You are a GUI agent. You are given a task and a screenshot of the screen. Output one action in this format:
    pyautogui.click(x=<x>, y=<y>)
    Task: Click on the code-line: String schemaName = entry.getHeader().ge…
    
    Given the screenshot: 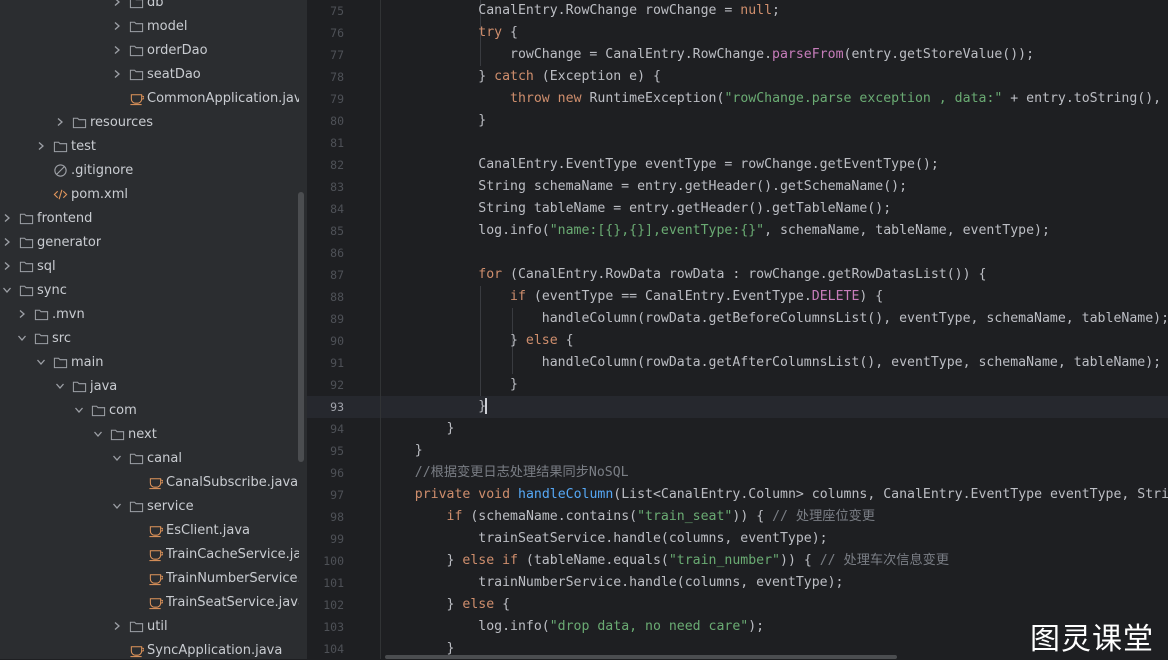 What is the action you would take?
    pyautogui.click(x=645, y=187)
    